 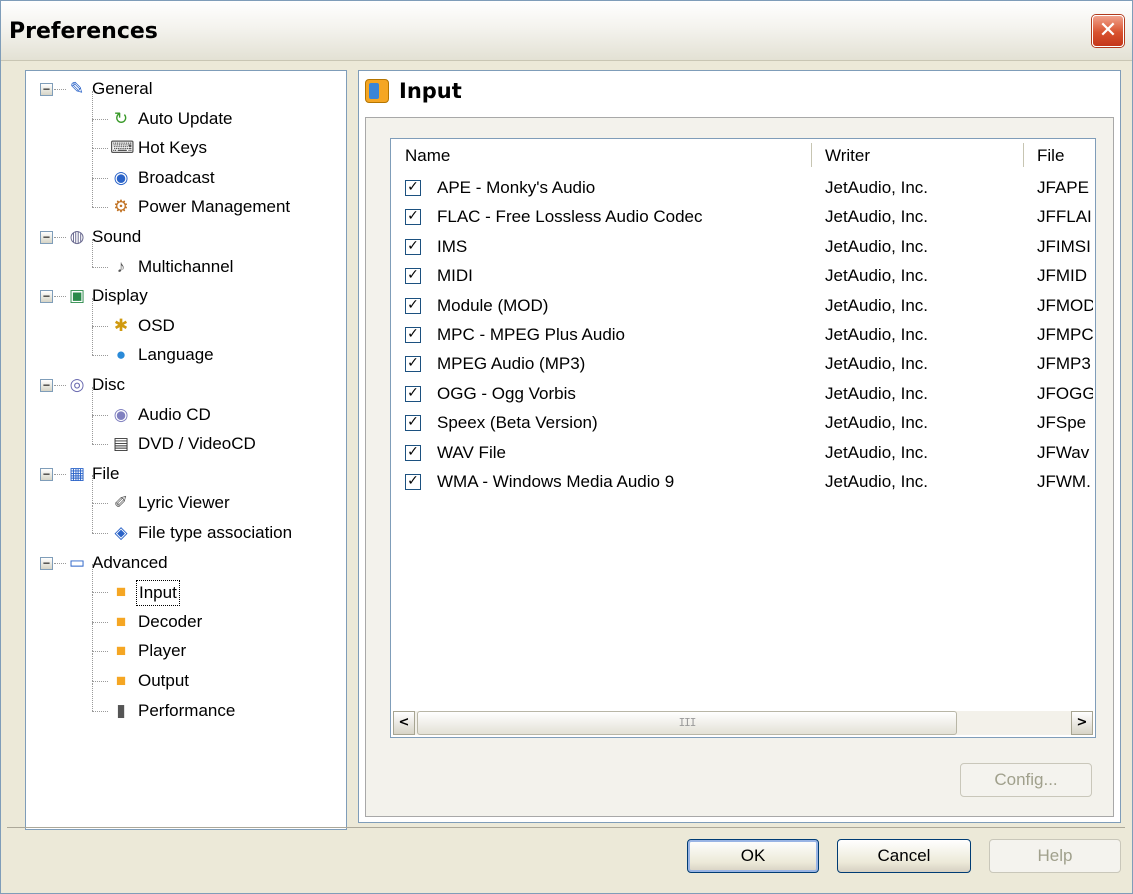 I want to click on tree-item-label: Decoder, so click(x=170, y=621).